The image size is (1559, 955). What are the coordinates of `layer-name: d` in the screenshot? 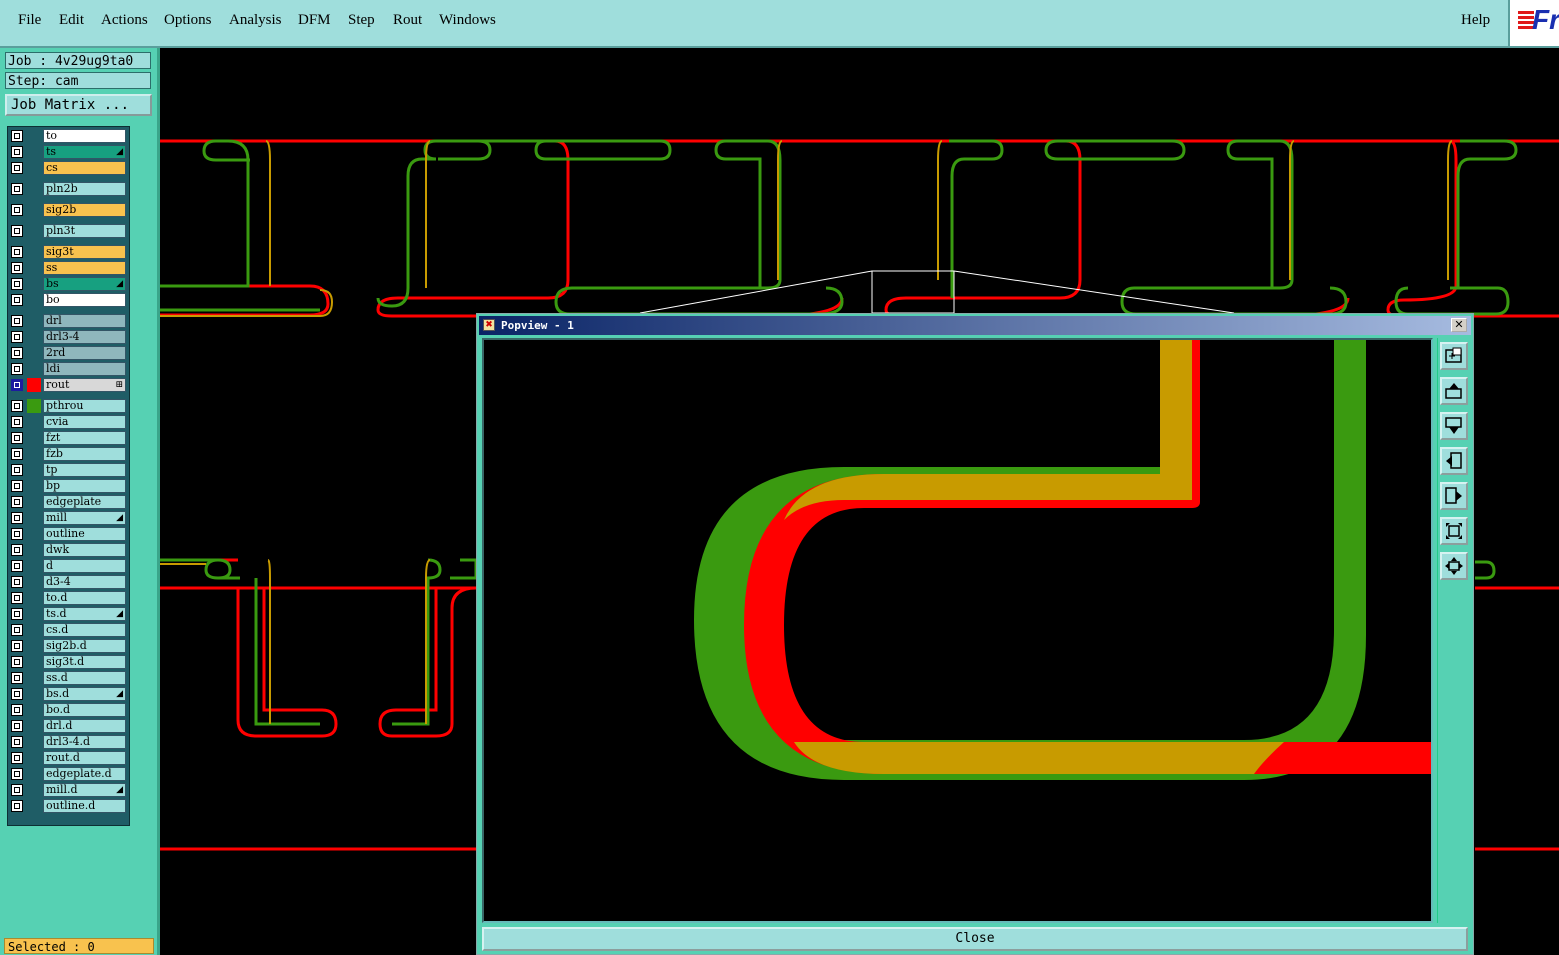 It's located at (84, 566).